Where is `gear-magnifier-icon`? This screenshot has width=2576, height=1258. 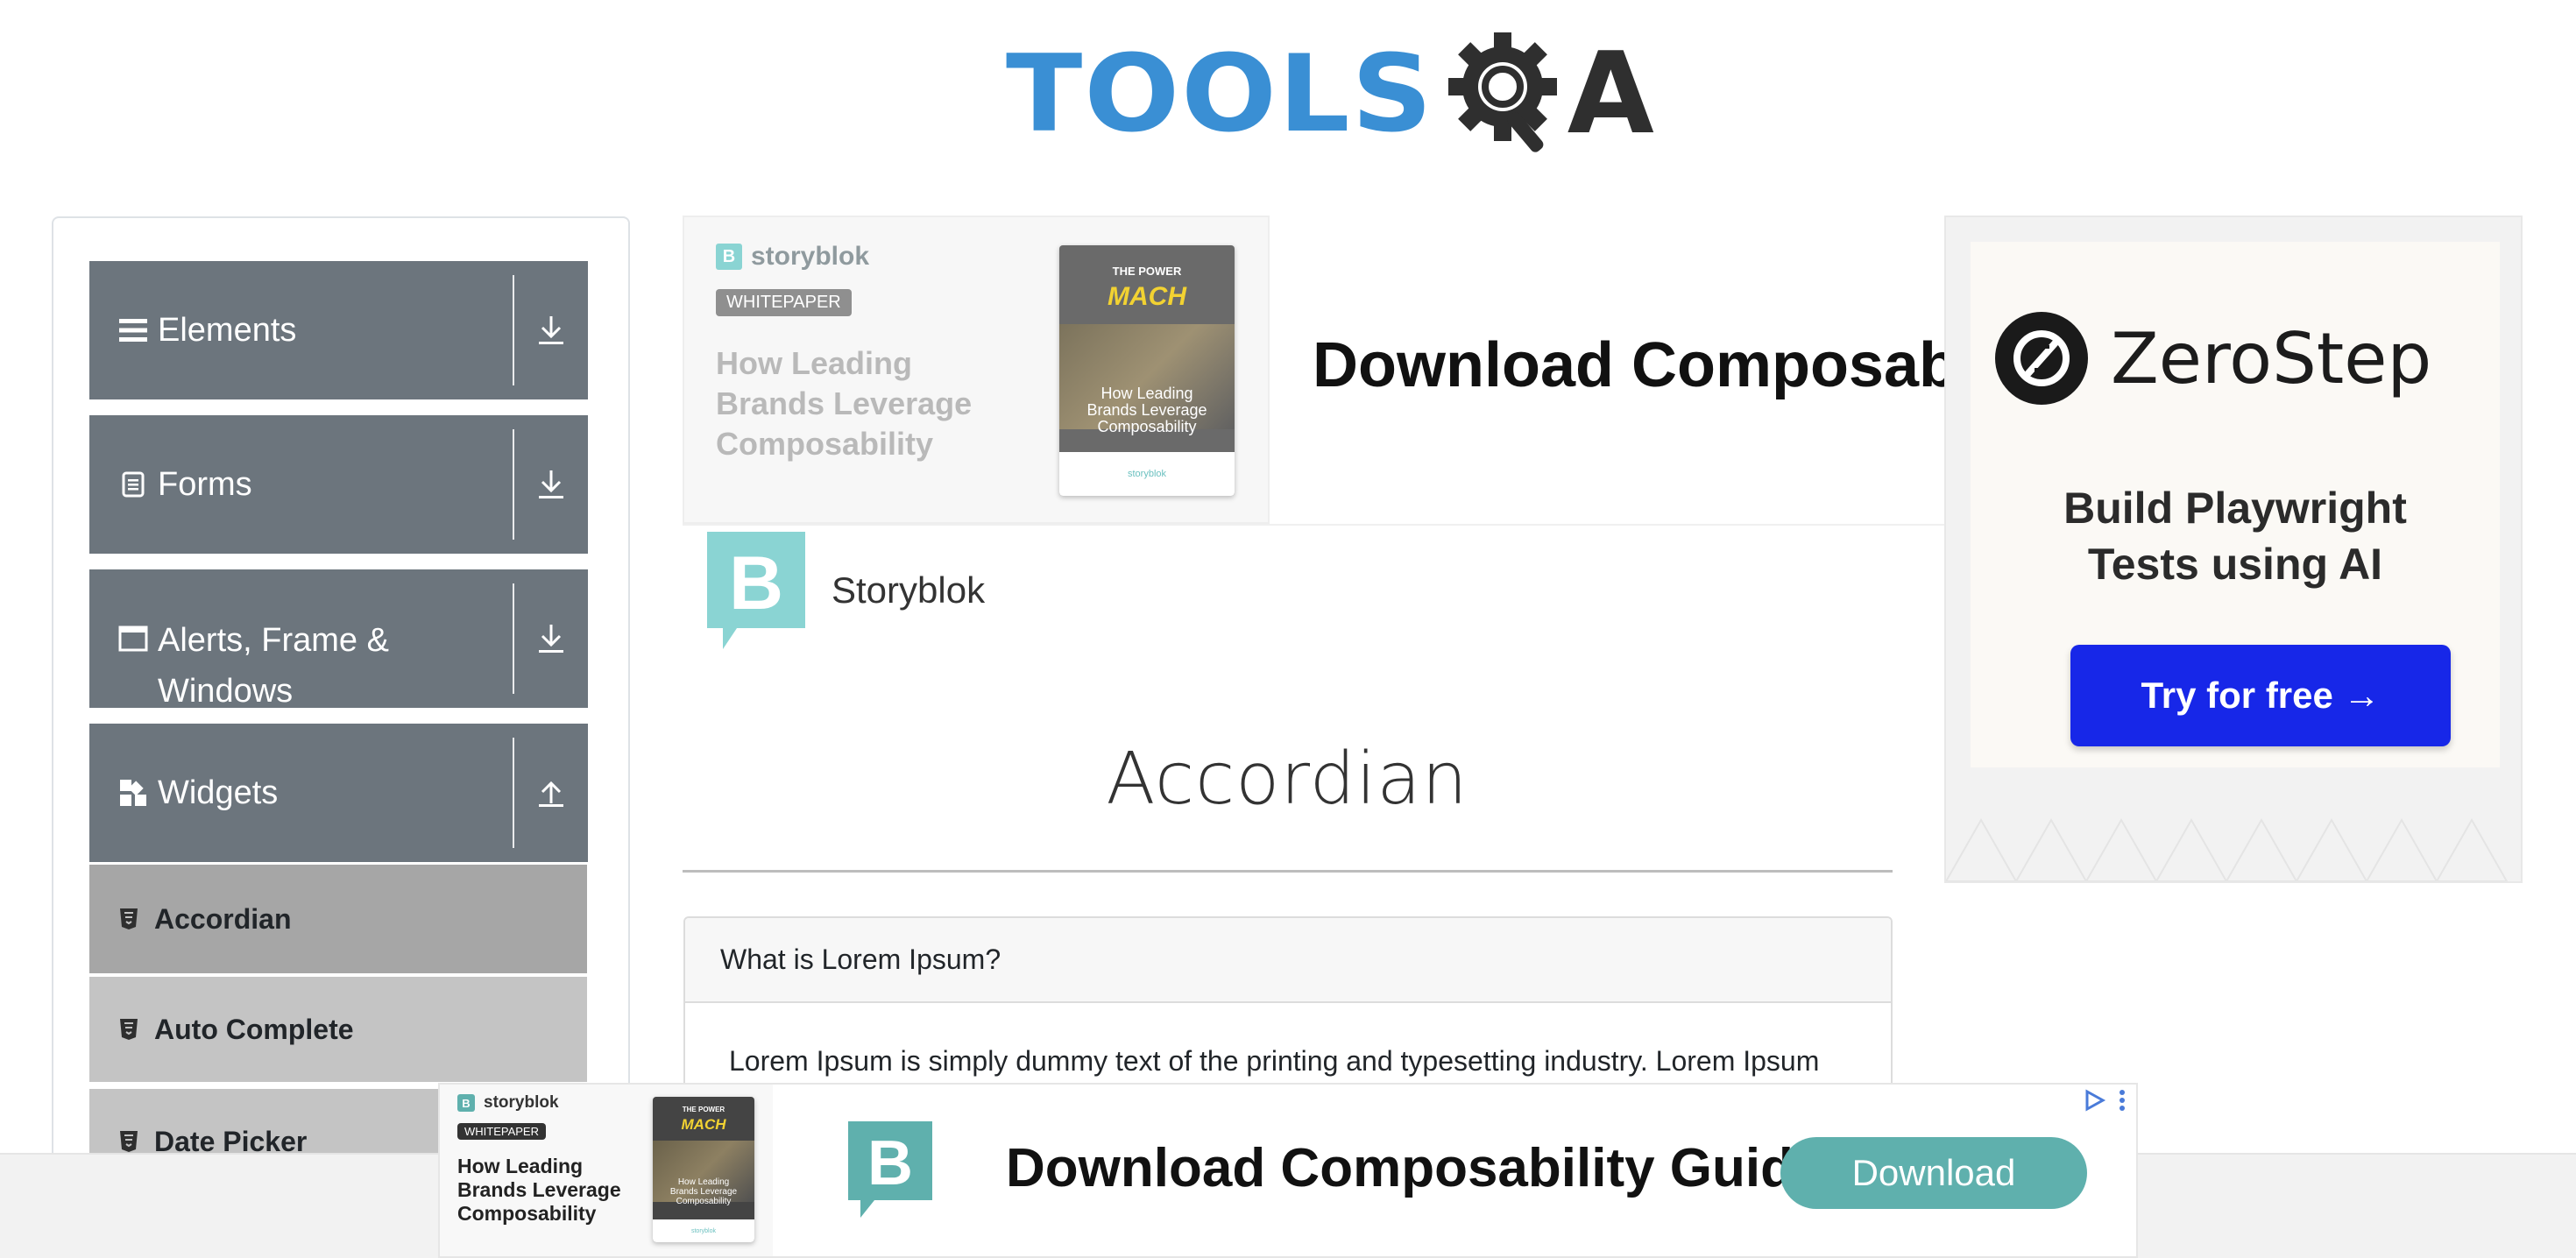 gear-magnifier-icon is located at coordinates (1507, 94).